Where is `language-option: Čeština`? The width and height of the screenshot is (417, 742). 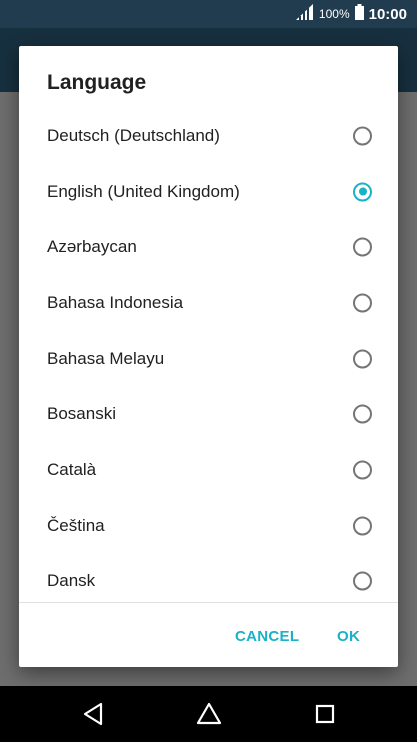
language-option: Čeština is located at coordinates (208, 526).